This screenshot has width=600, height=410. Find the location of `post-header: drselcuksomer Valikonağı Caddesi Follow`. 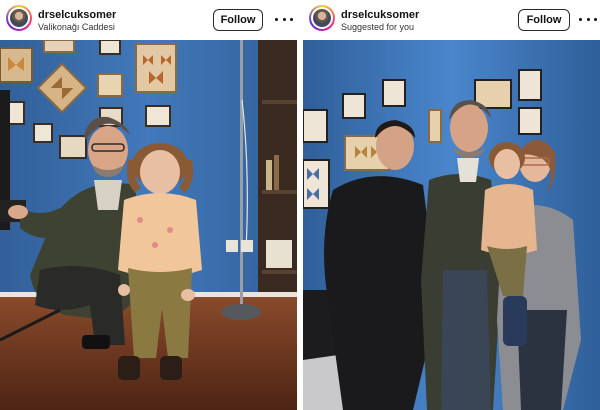

post-header: drselcuksomer Valikonağı Caddesi Follow is located at coordinates (148, 20).